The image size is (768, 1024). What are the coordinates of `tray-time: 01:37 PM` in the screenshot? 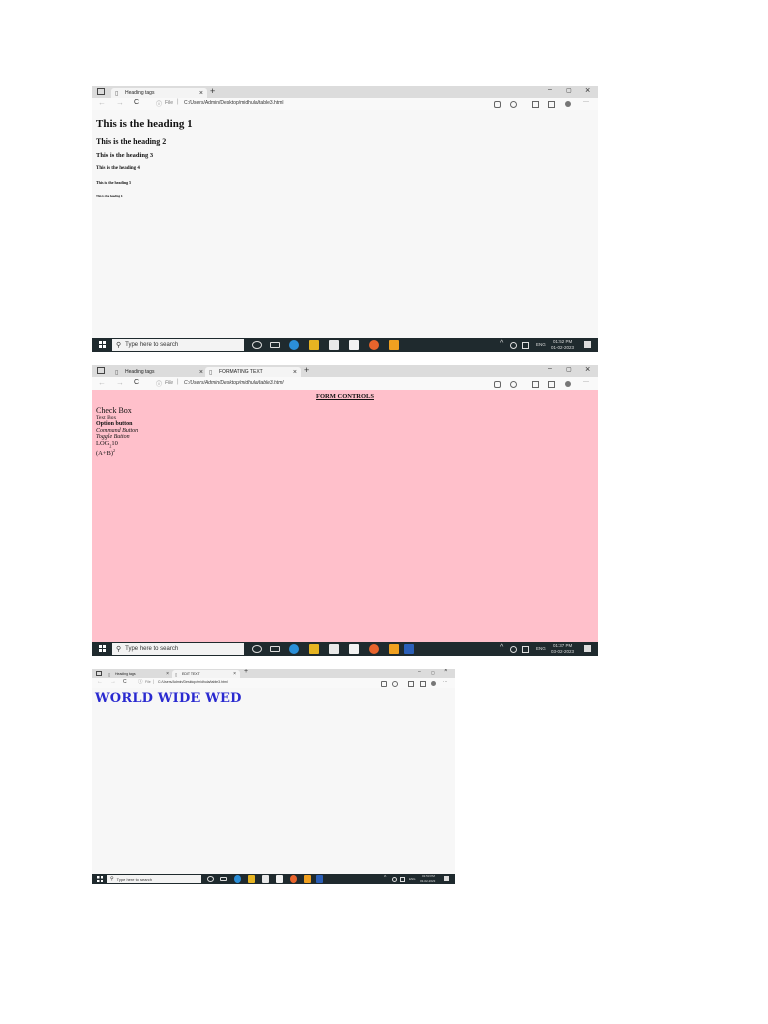 It's located at (562, 645).